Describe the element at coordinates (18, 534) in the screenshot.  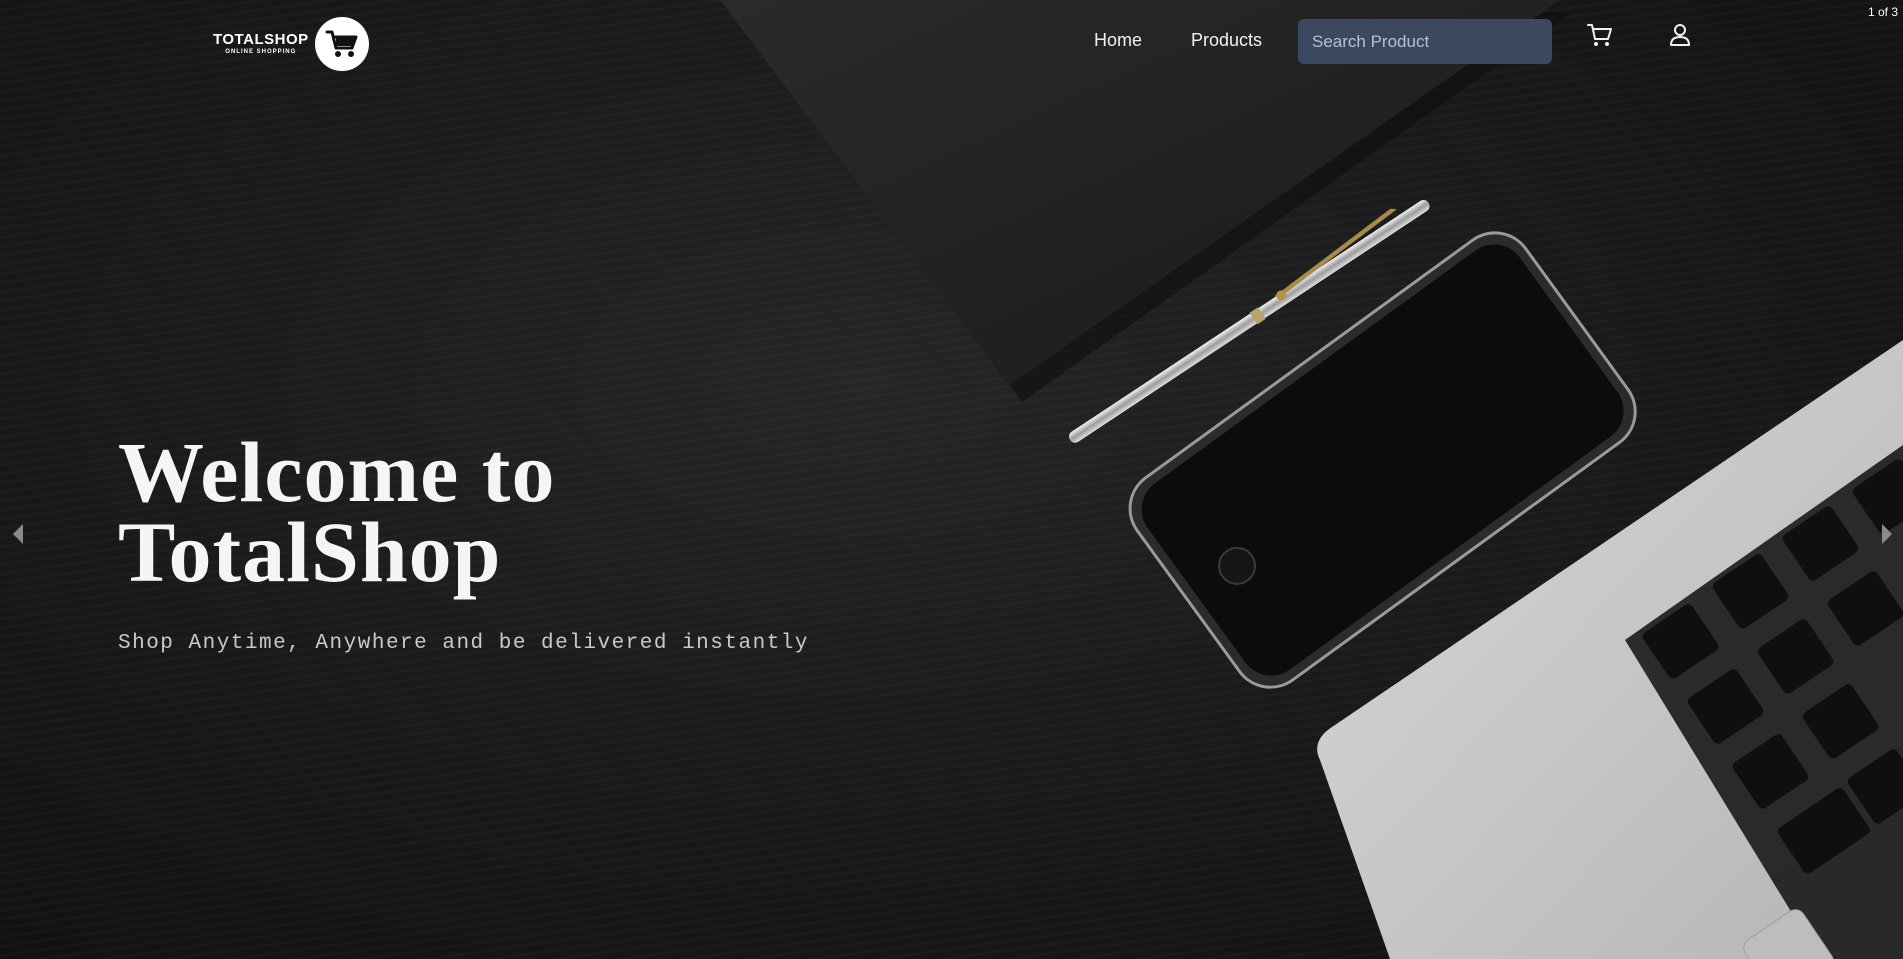
I see `chevron-left-icon` at that location.